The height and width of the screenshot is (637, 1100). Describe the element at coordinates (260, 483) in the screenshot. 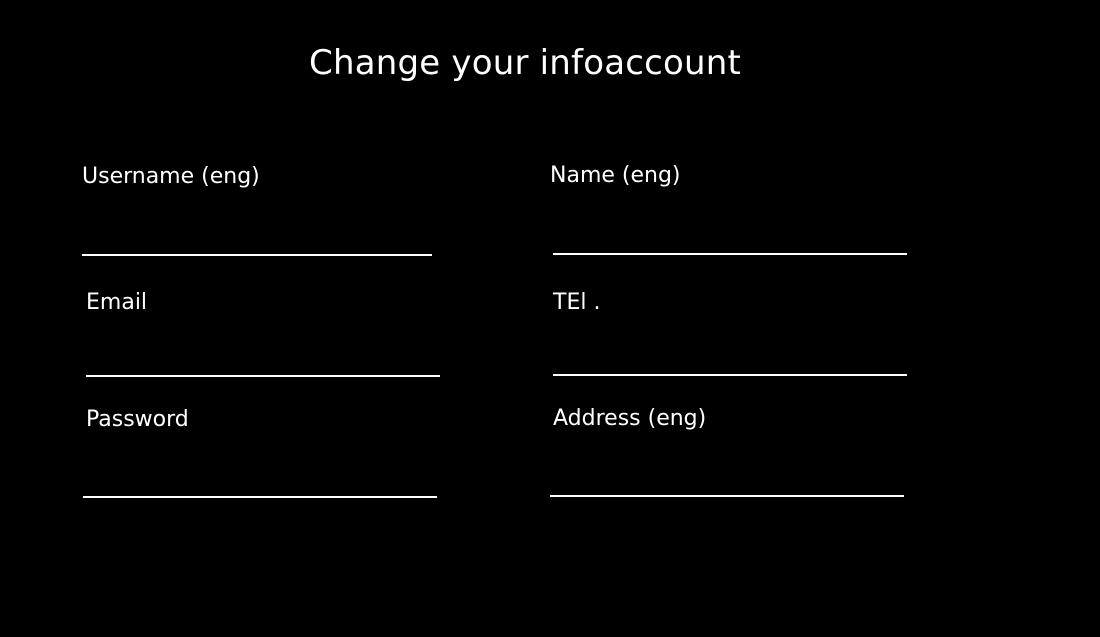

I see `password-field` at that location.